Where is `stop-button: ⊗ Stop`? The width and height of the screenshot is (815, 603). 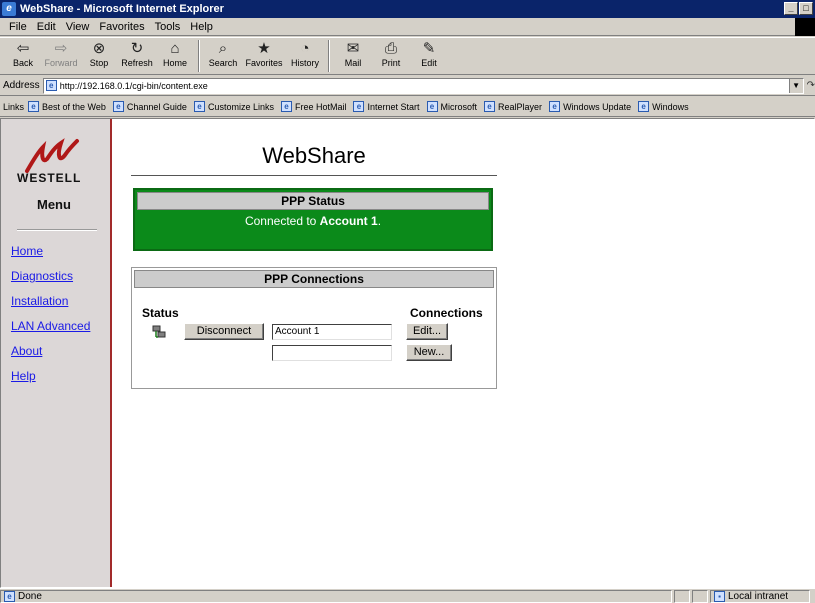 stop-button: ⊗ Stop is located at coordinates (99, 56).